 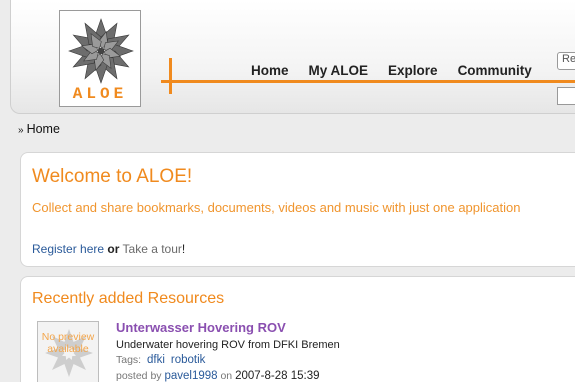 I want to click on recent-resources-title: Recently added Resources, so click(x=128, y=298).